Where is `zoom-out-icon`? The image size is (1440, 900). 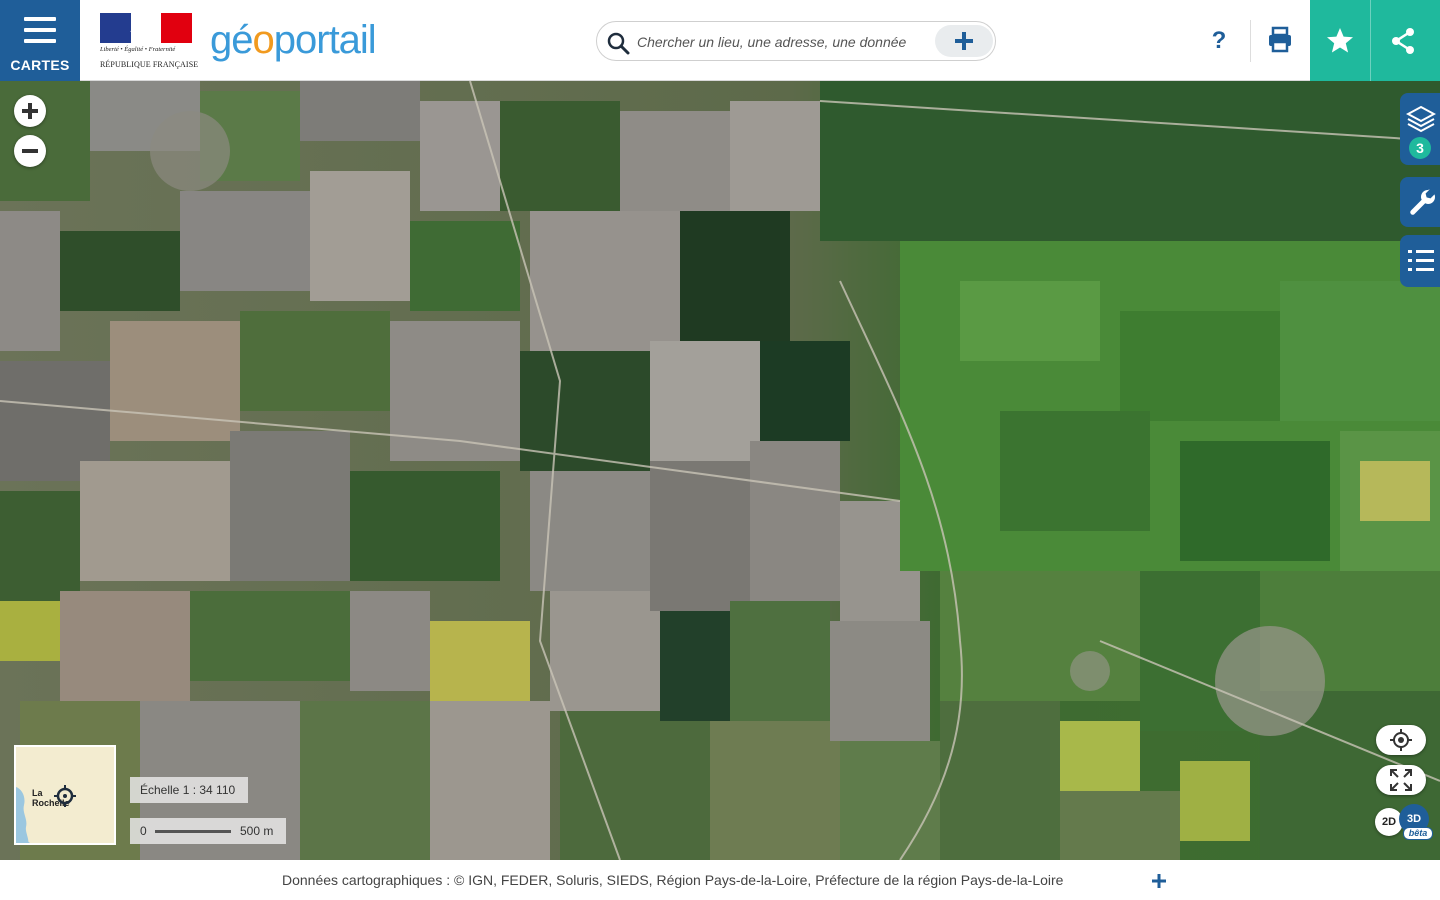 zoom-out-icon is located at coordinates (30, 151).